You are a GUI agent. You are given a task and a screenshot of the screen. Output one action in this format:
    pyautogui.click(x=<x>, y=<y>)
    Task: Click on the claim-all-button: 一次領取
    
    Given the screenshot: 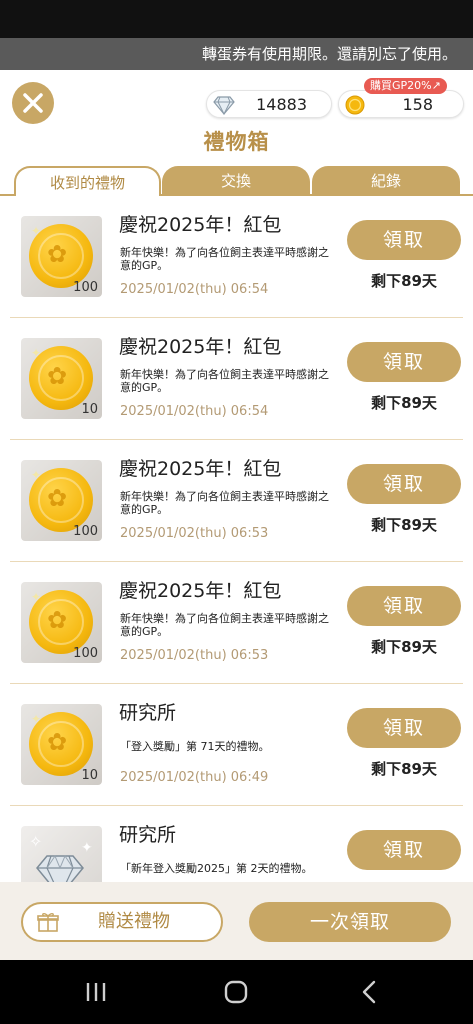 What is the action you would take?
    pyautogui.click(x=350, y=922)
    